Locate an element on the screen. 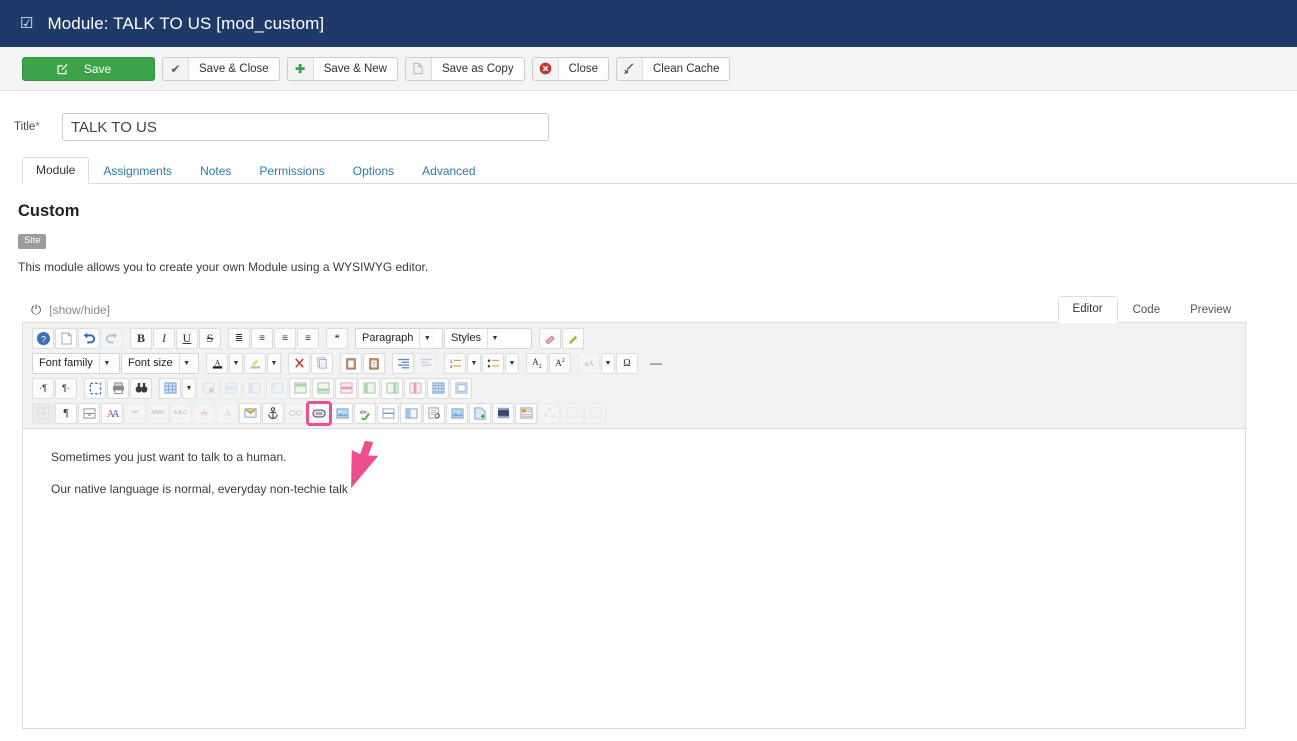 Image resolution: width=1297 pixels, height=741 pixels. insert-table-dropdown-icon: ▼ is located at coordinates (189, 388).